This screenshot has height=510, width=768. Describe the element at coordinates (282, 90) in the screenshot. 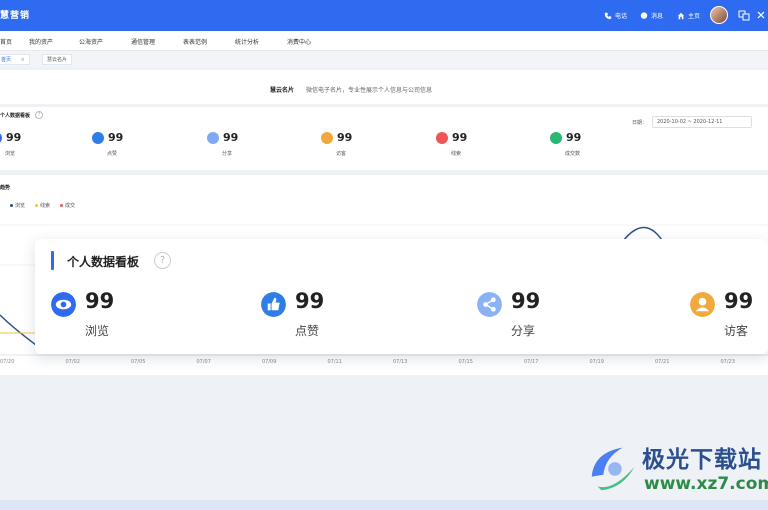

I see `banner-title: 慧云名片` at that location.